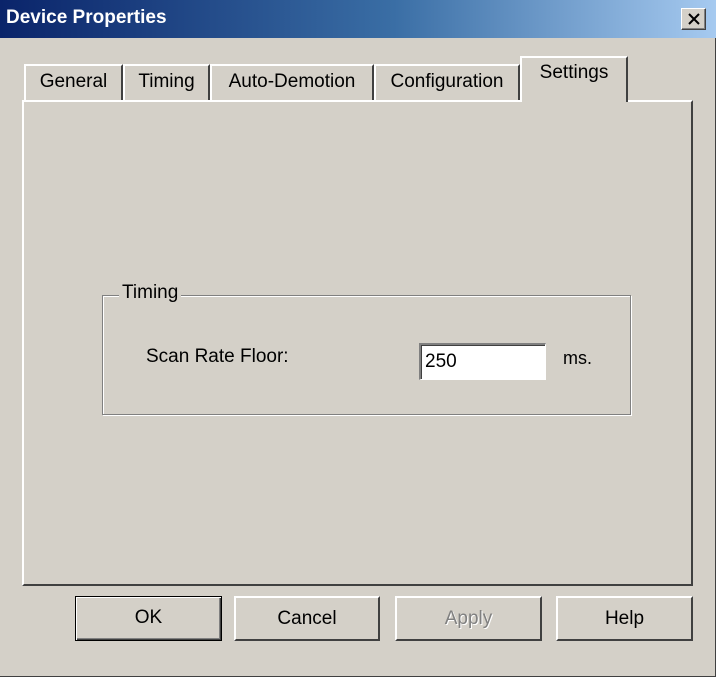  I want to click on apply-button: Apply, so click(468, 618).